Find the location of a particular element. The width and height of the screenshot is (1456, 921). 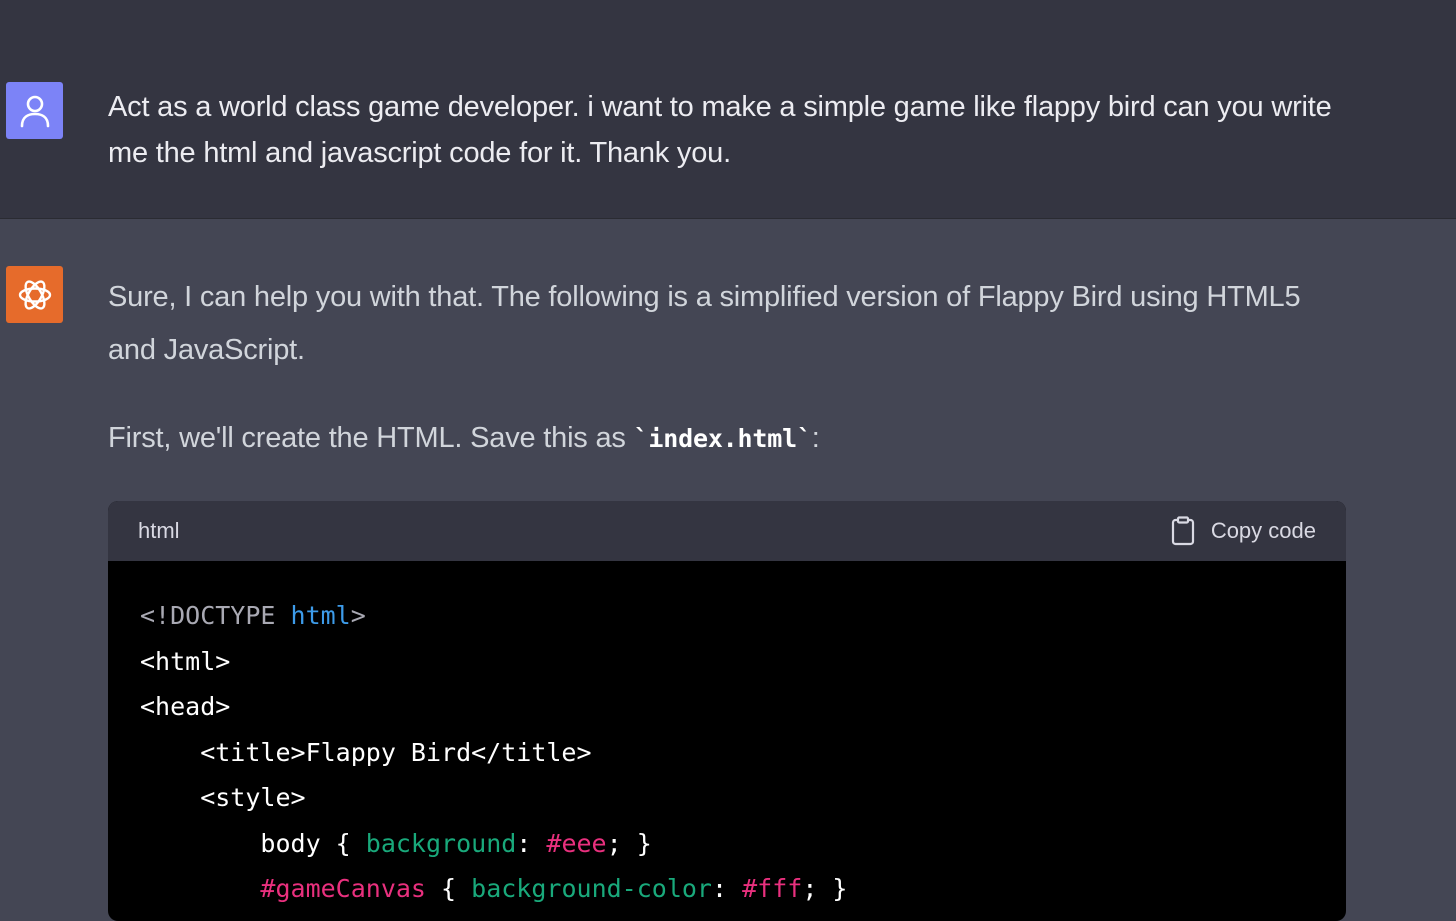

code-token: <head> is located at coordinates (185, 706).